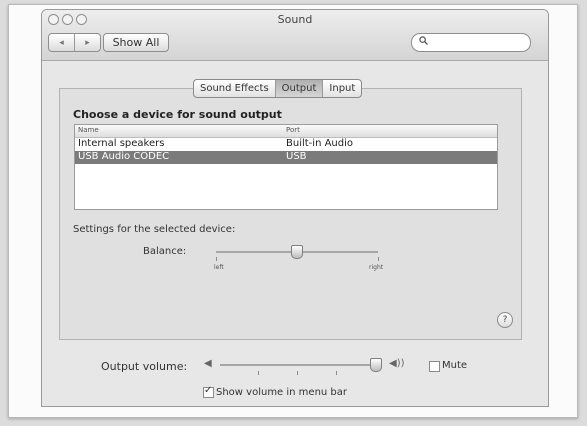 Image resolution: width=587 pixels, height=426 pixels. Describe the element at coordinates (61, 42) in the screenshot. I see `back-arrow-icon: ◂` at that location.